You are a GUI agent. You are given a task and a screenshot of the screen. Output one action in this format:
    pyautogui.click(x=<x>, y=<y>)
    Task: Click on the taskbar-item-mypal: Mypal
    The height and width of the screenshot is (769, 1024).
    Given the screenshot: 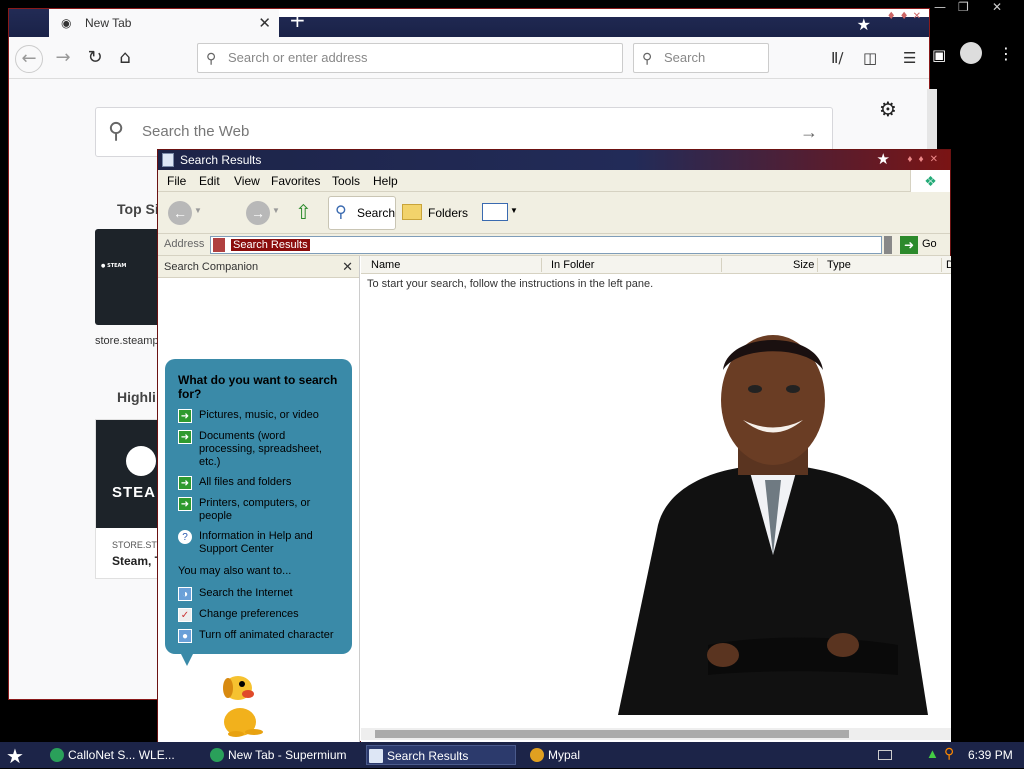 What is the action you would take?
    pyautogui.click(x=578, y=755)
    